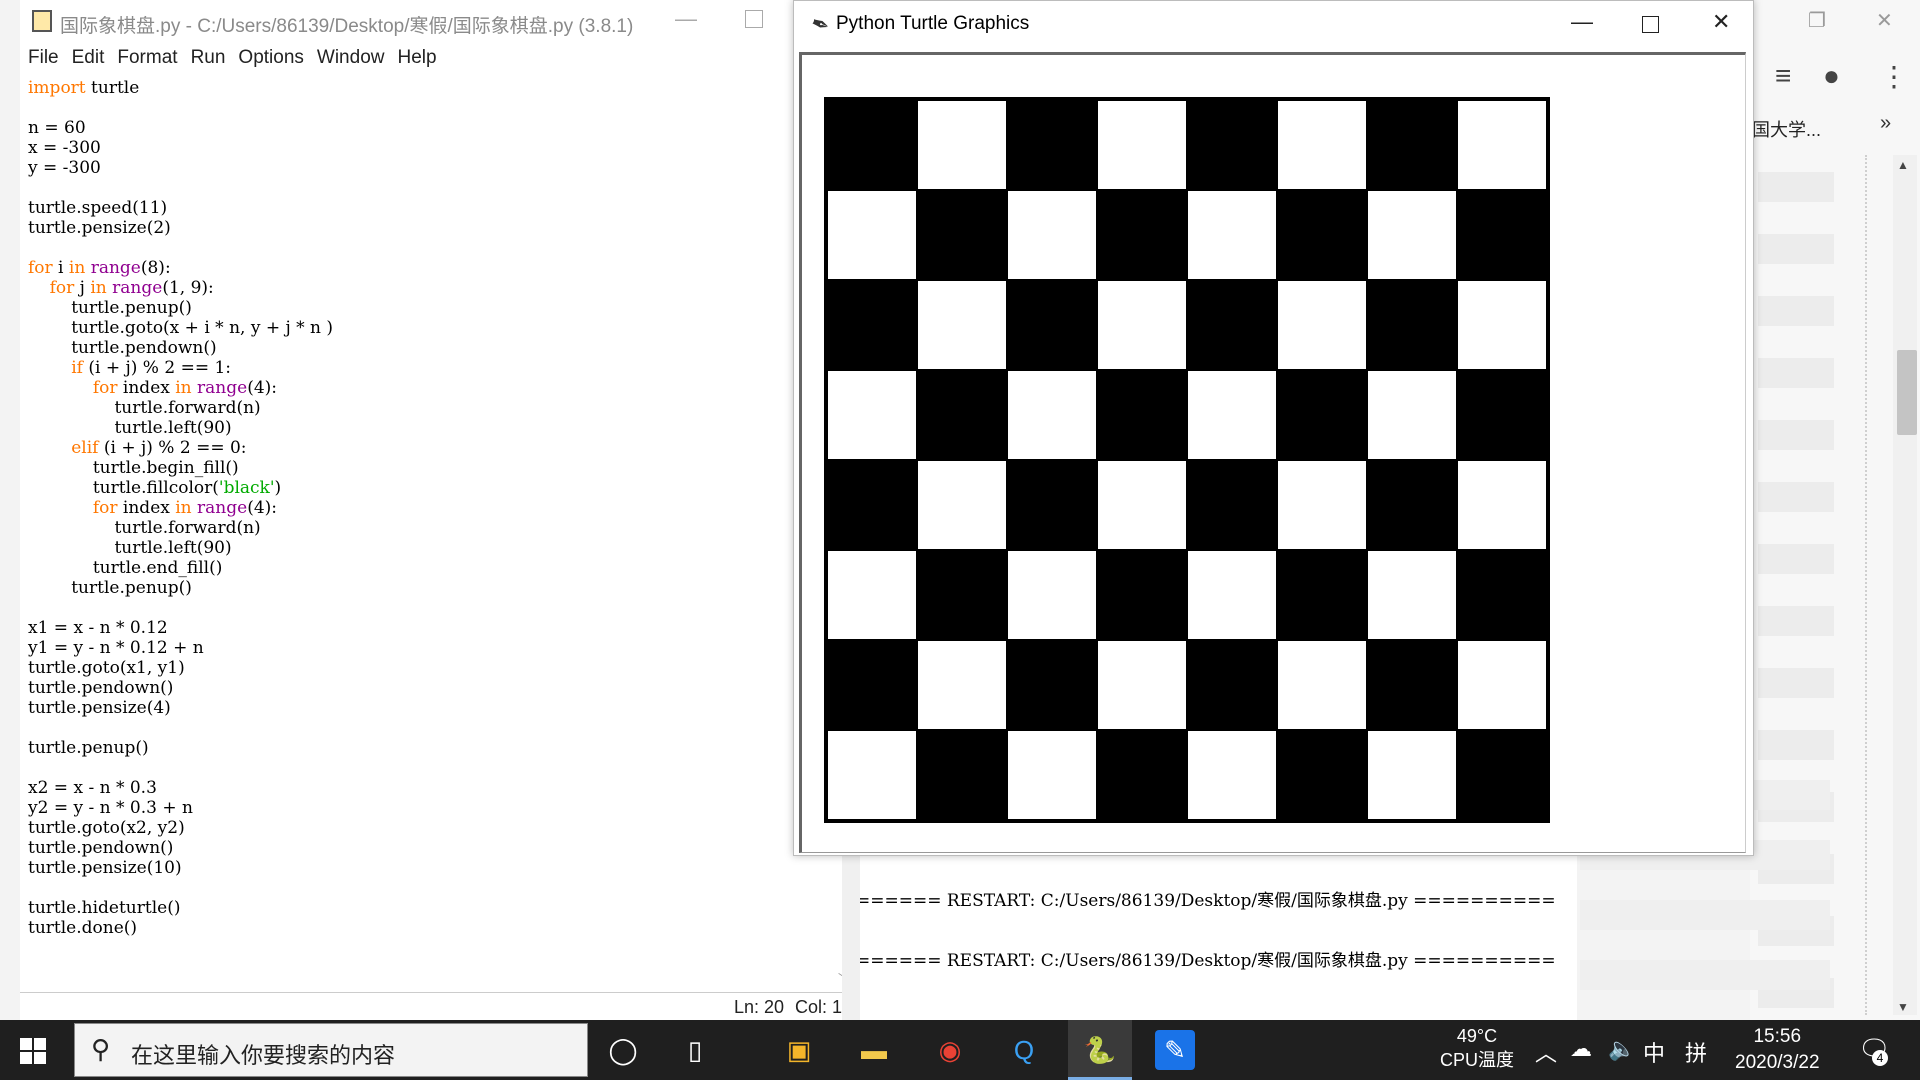 The width and height of the screenshot is (1920, 1080). Describe the element at coordinates (1581, 1049) in the screenshot. I see `onedrive-cloud-icon: ☁` at that location.